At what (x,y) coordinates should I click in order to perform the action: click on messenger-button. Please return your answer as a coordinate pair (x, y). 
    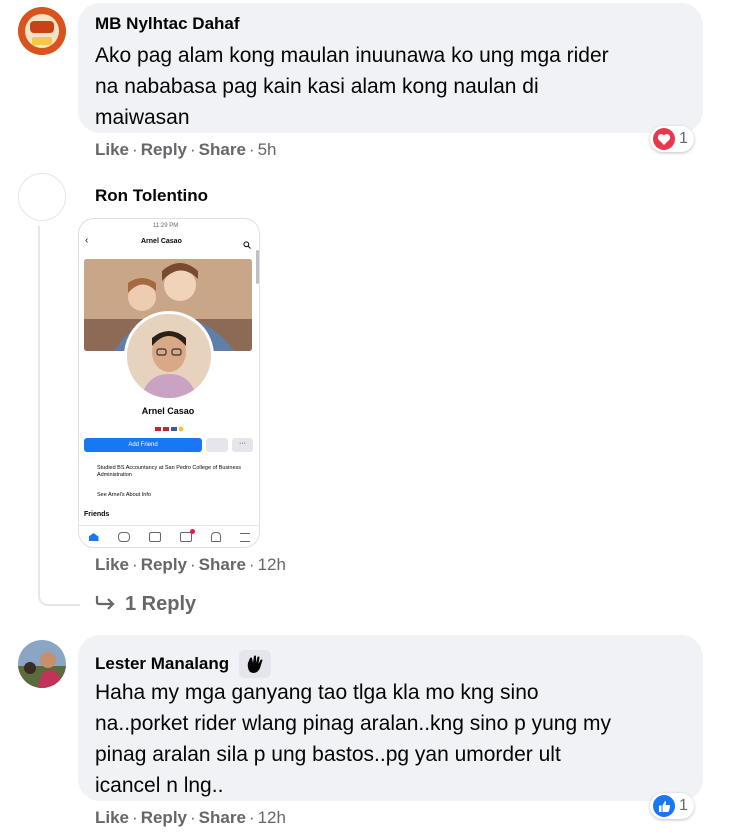
    Looking at the image, I should click on (217, 445).